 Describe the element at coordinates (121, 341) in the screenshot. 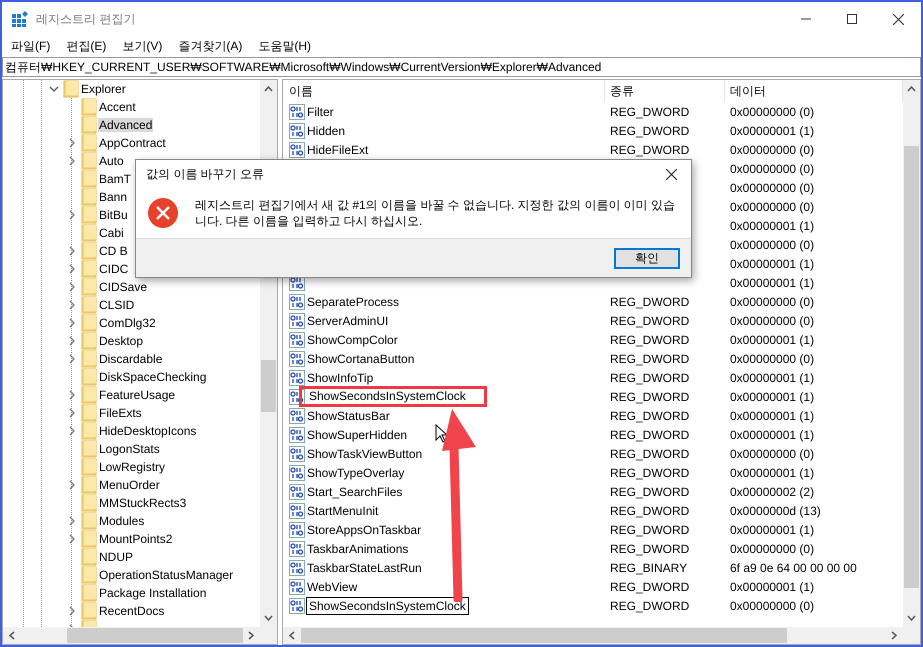

I see `tree-item: Desktop` at that location.